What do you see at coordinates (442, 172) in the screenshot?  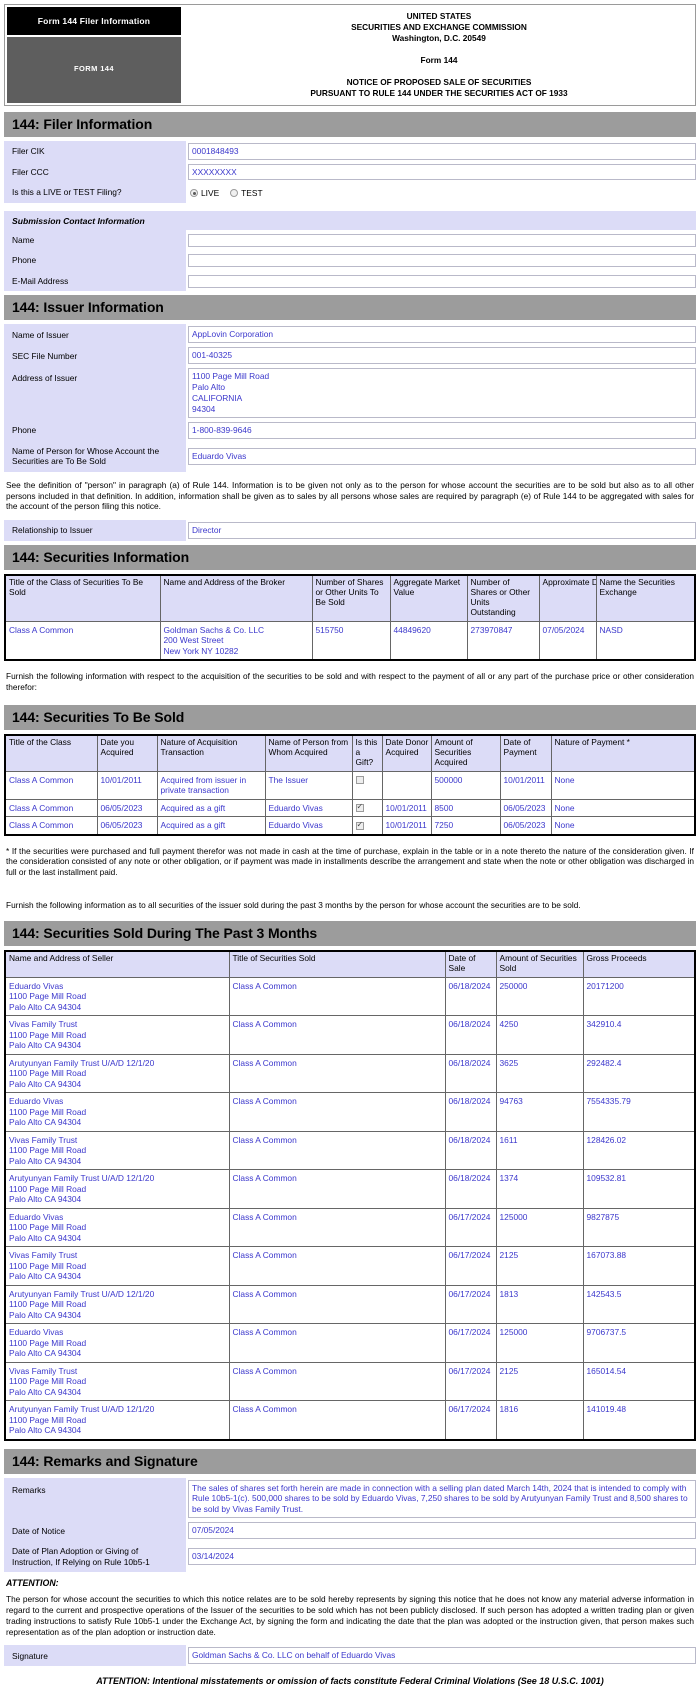 I see `input-filer-ccc: XXXXXXXX` at bounding box center [442, 172].